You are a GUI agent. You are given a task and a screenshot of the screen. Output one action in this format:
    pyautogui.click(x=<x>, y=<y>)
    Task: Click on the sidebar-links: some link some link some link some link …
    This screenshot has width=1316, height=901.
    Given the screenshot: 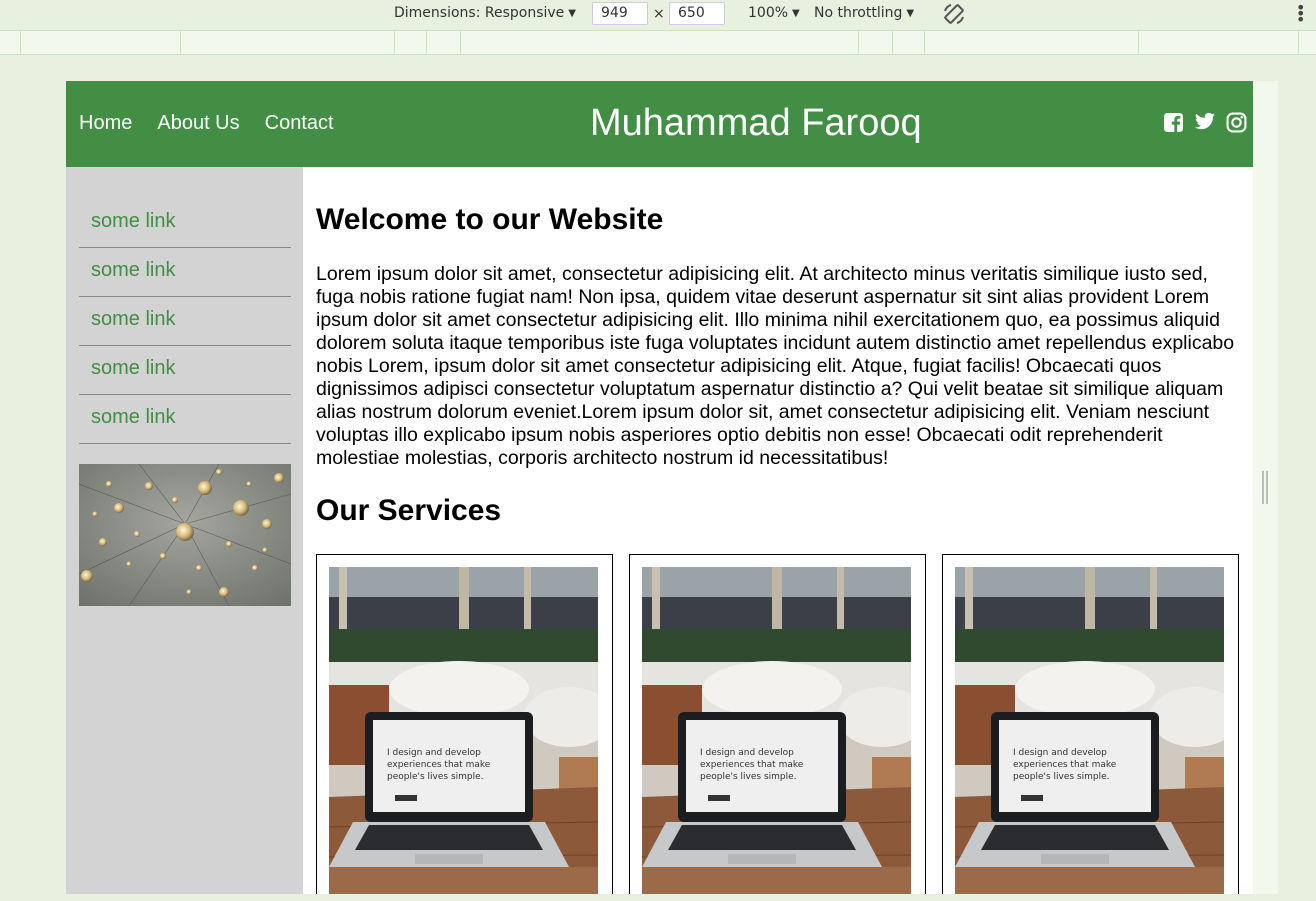 What is the action you would take?
    pyautogui.click(x=185, y=321)
    